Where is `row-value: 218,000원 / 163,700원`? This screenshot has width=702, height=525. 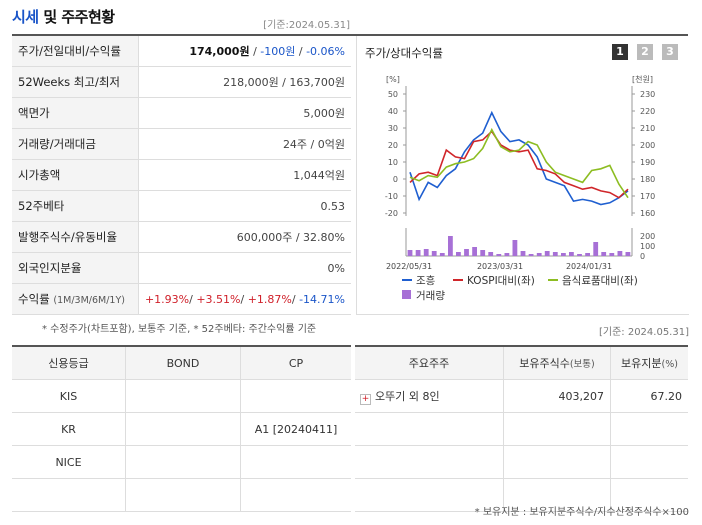 row-value: 218,000원 / 163,700원 is located at coordinates (244, 82).